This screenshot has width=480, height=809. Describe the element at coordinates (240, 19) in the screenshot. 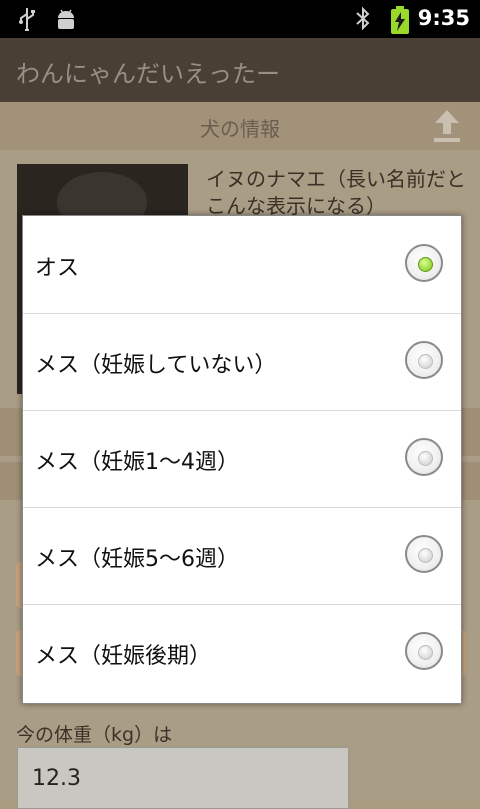

I see `status-bar: 9:35` at that location.